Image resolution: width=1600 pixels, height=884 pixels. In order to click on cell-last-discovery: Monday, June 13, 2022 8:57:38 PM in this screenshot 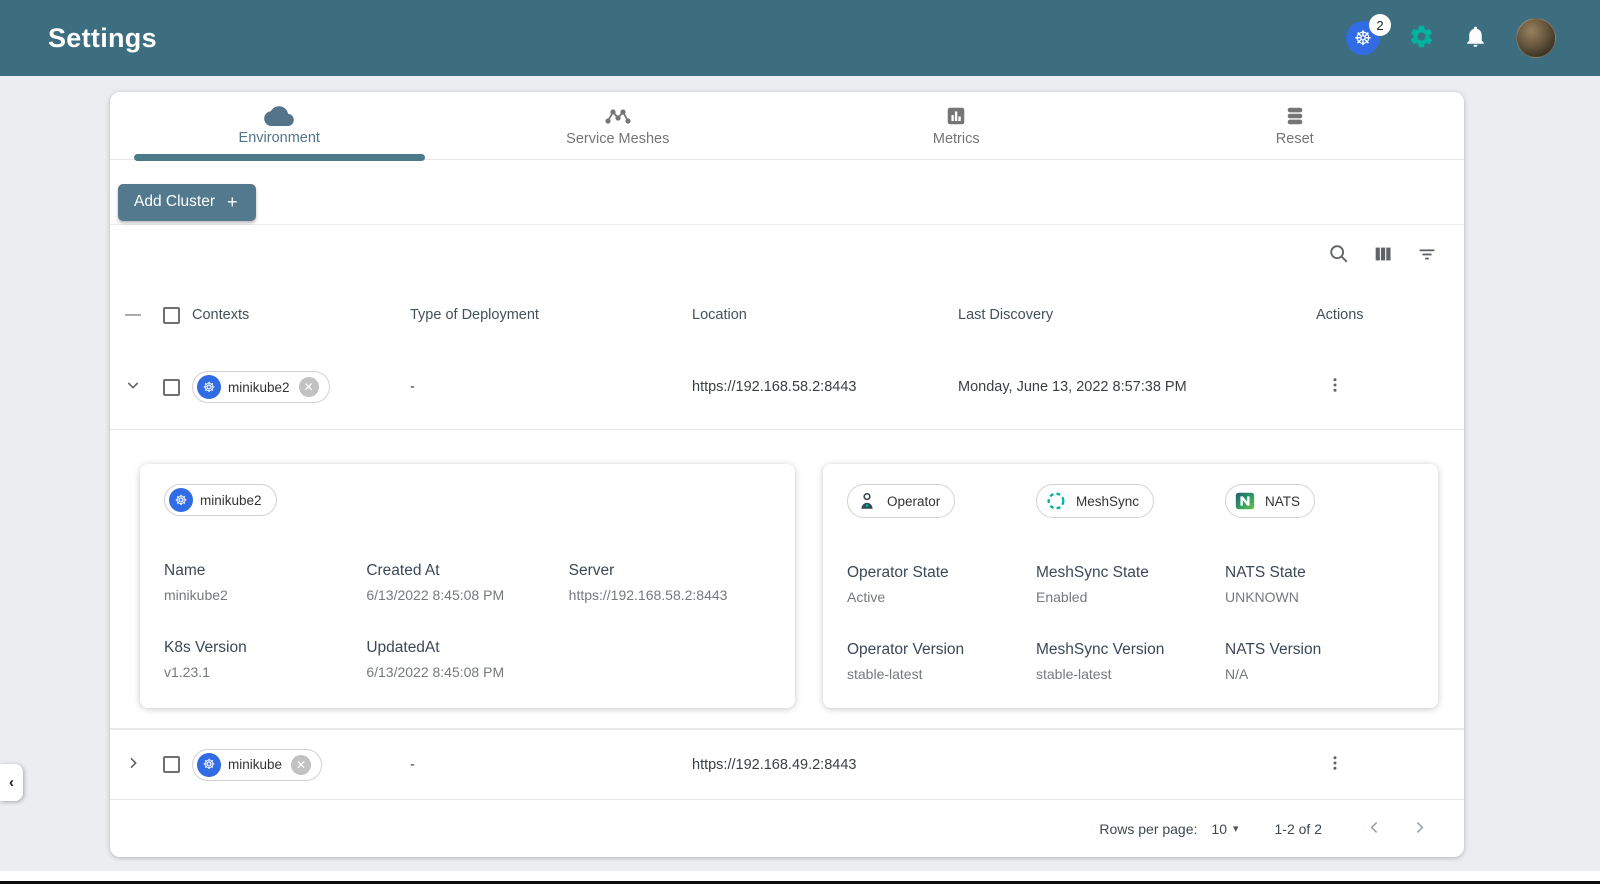, I will do `click(1072, 387)`.